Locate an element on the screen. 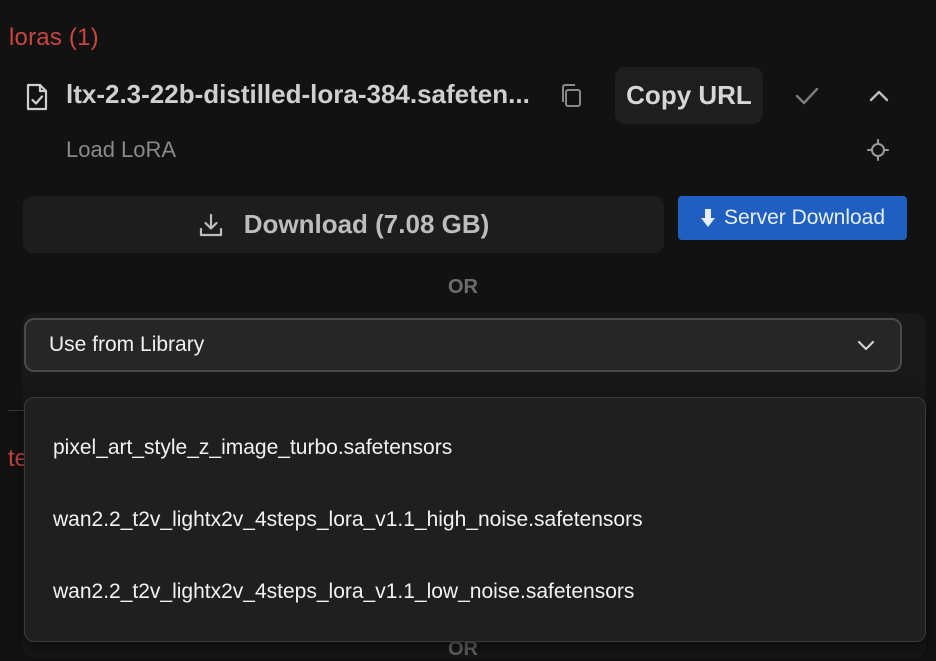  library-select: Use from Library is located at coordinates (463, 345).